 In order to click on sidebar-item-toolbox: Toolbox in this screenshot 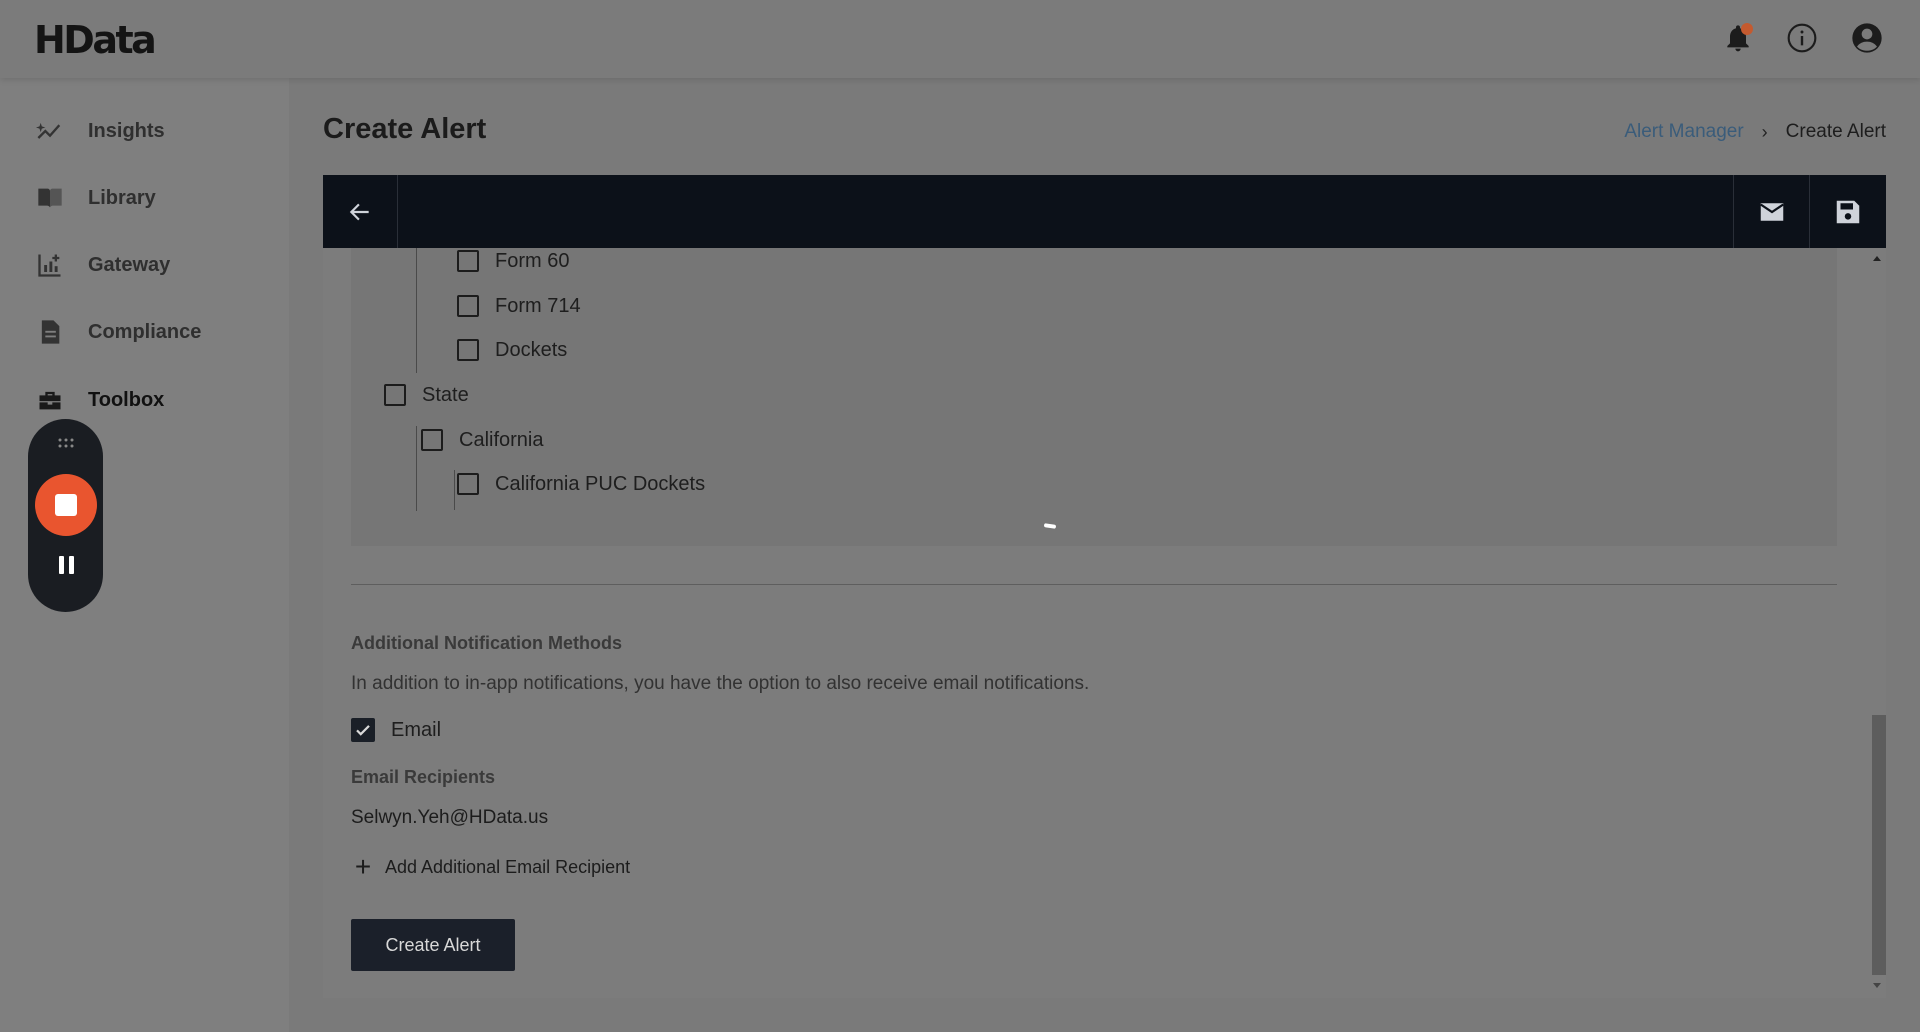, I will do `click(99, 400)`.